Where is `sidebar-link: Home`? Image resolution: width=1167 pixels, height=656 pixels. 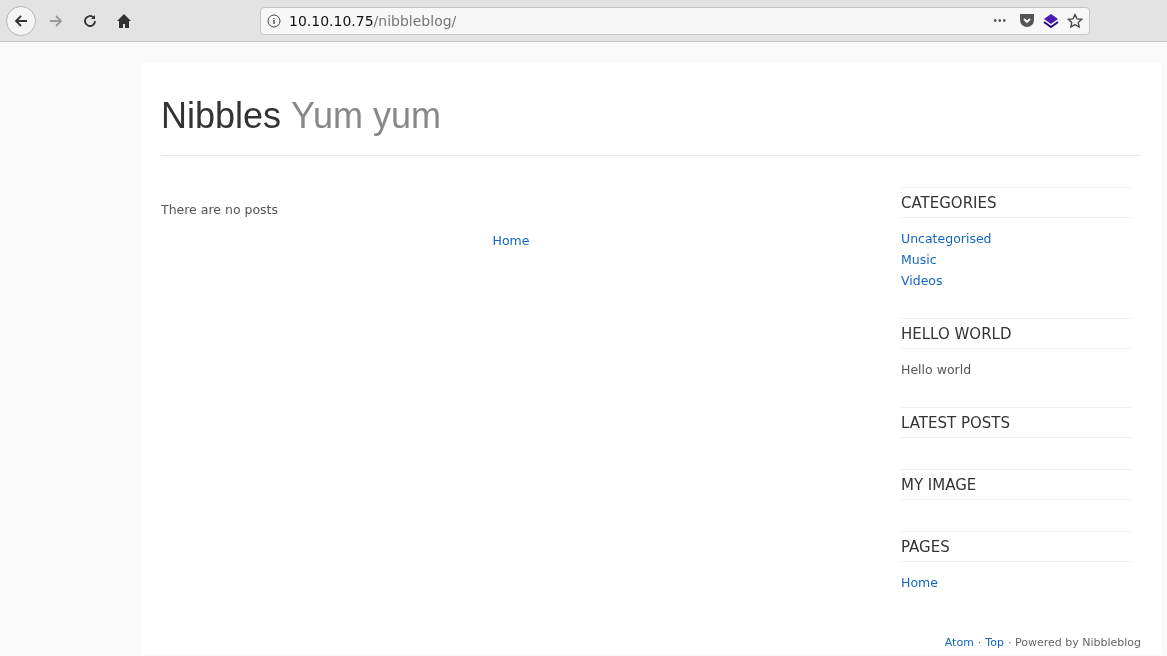
sidebar-link: Home is located at coordinates (1016, 582).